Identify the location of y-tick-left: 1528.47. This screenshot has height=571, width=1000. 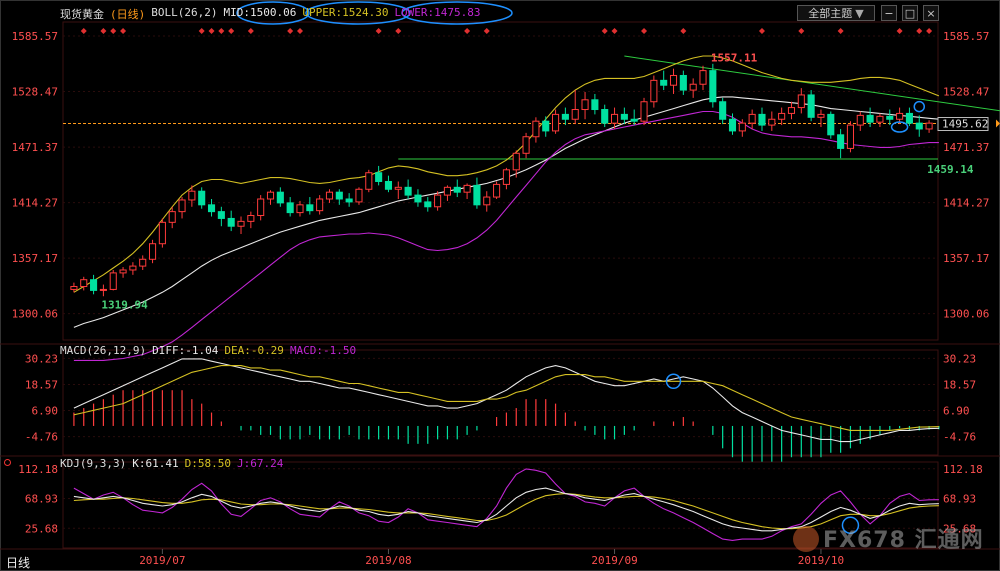
(35, 92).